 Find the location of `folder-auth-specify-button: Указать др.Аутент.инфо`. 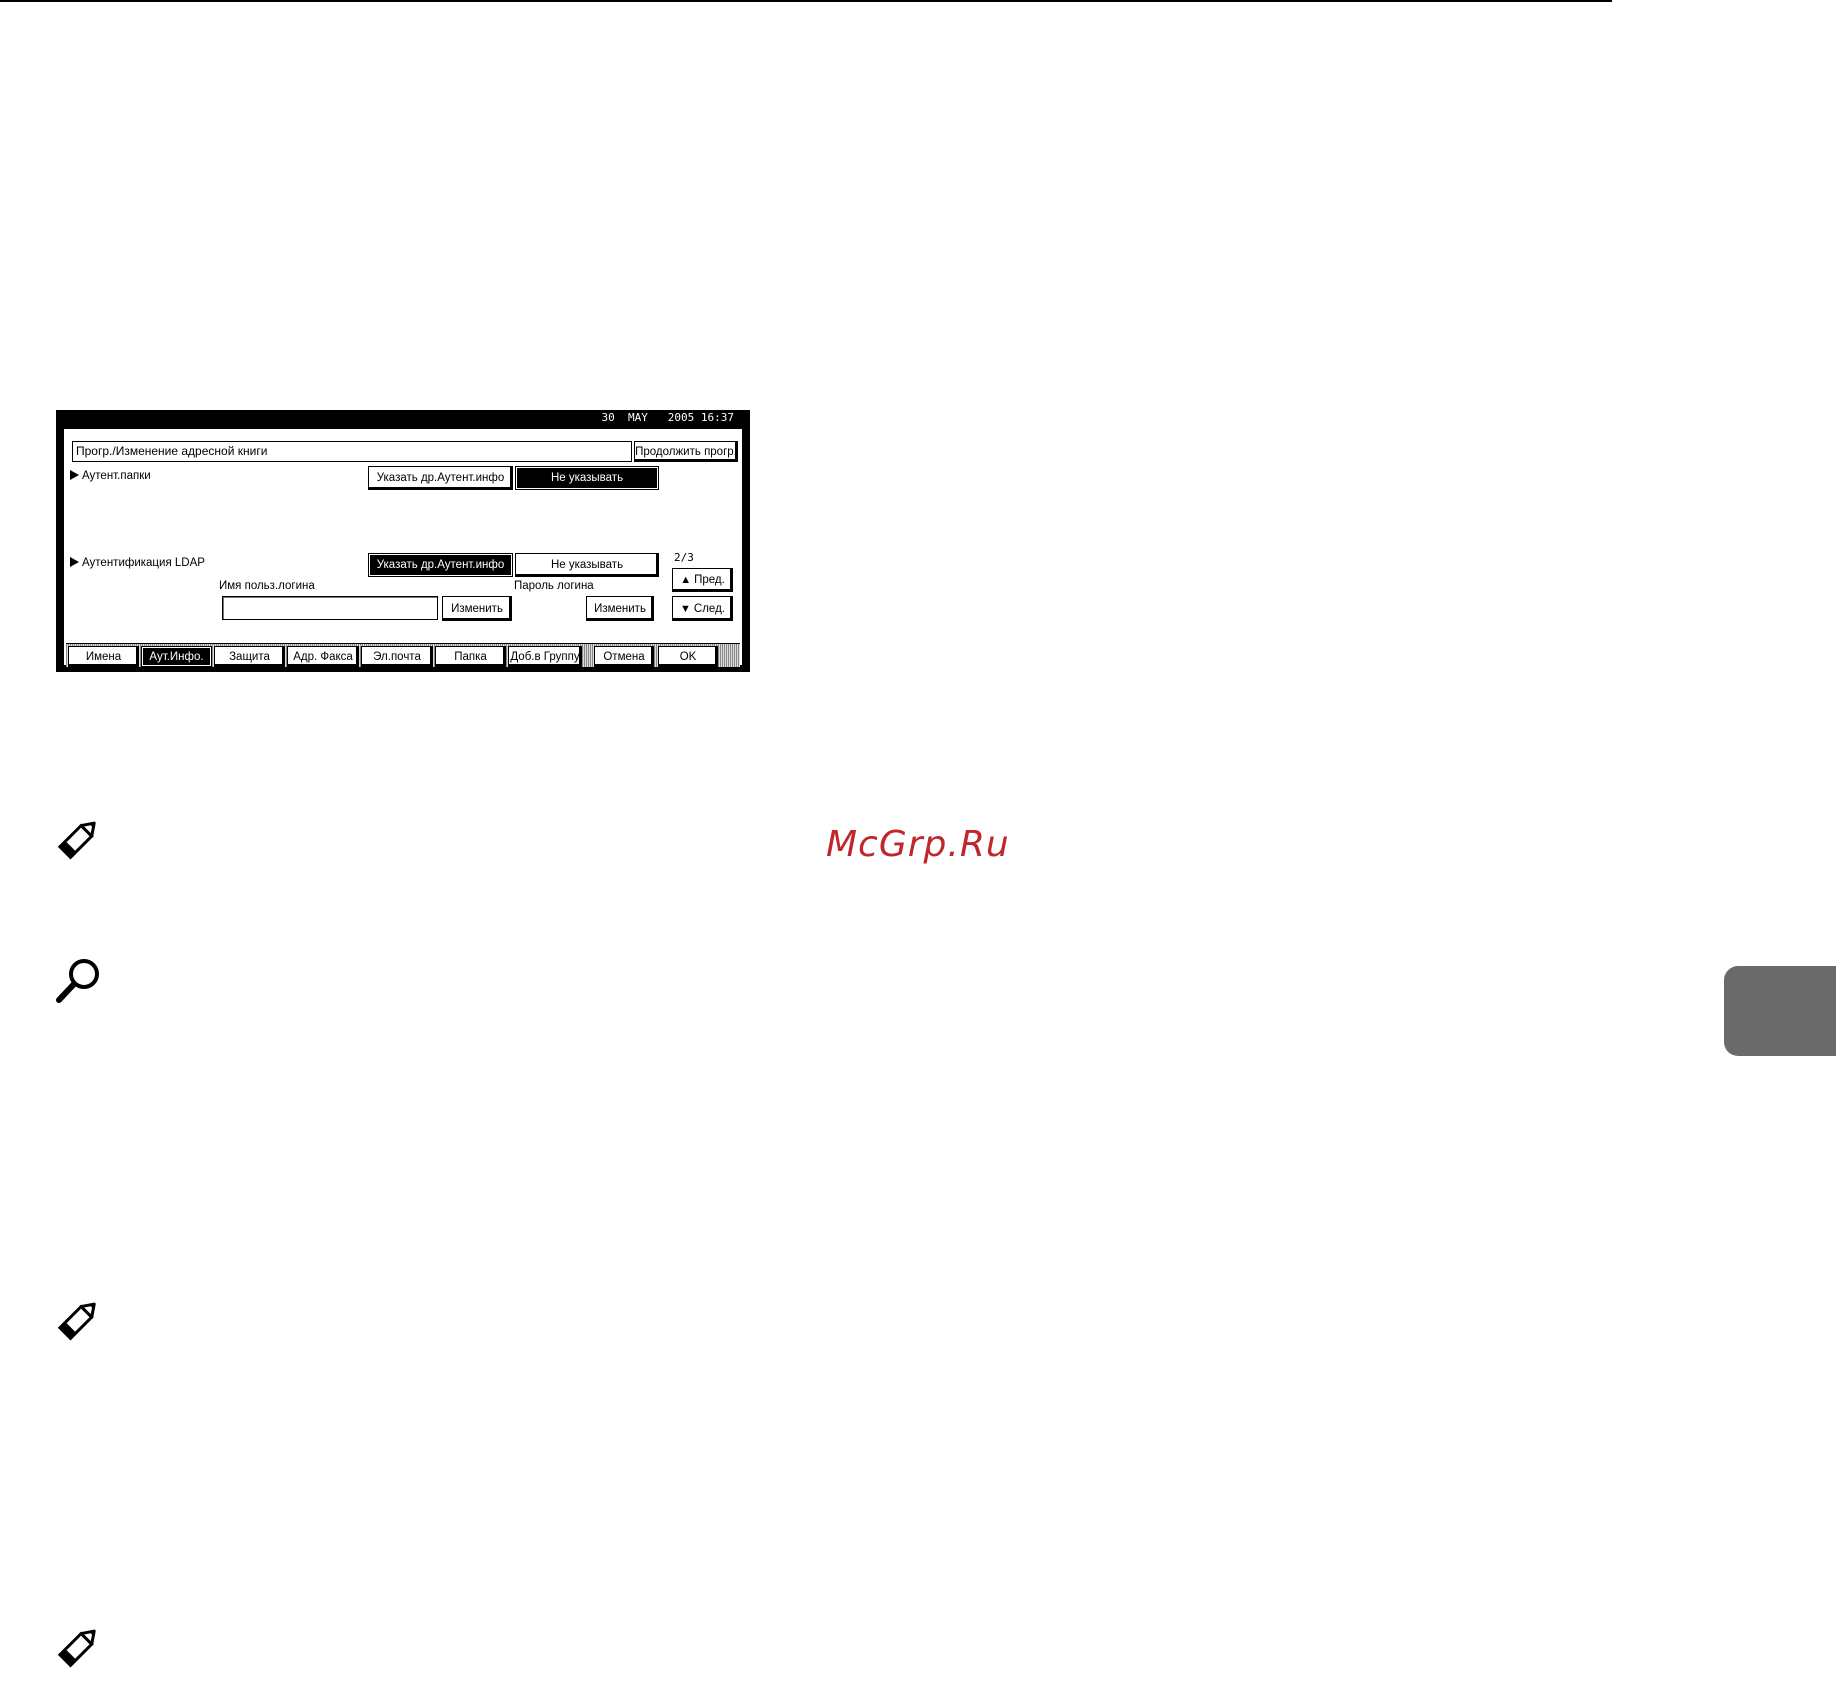

folder-auth-specify-button: Указать др.Аутент.инфо is located at coordinates (440, 478).